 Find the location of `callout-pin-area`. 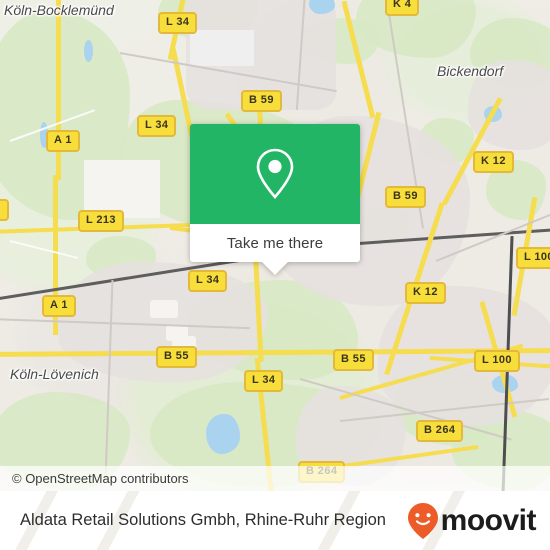

callout-pin-area is located at coordinates (275, 174).